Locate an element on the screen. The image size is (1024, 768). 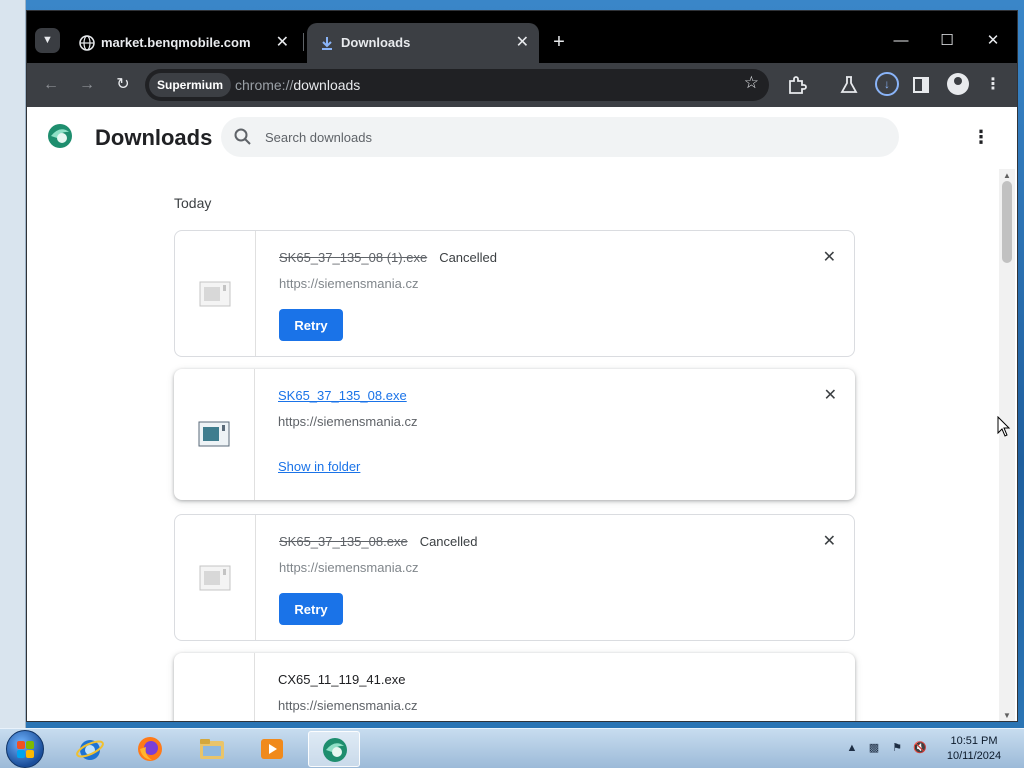
reload-icon: ↻ is located at coordinates (123, 85).